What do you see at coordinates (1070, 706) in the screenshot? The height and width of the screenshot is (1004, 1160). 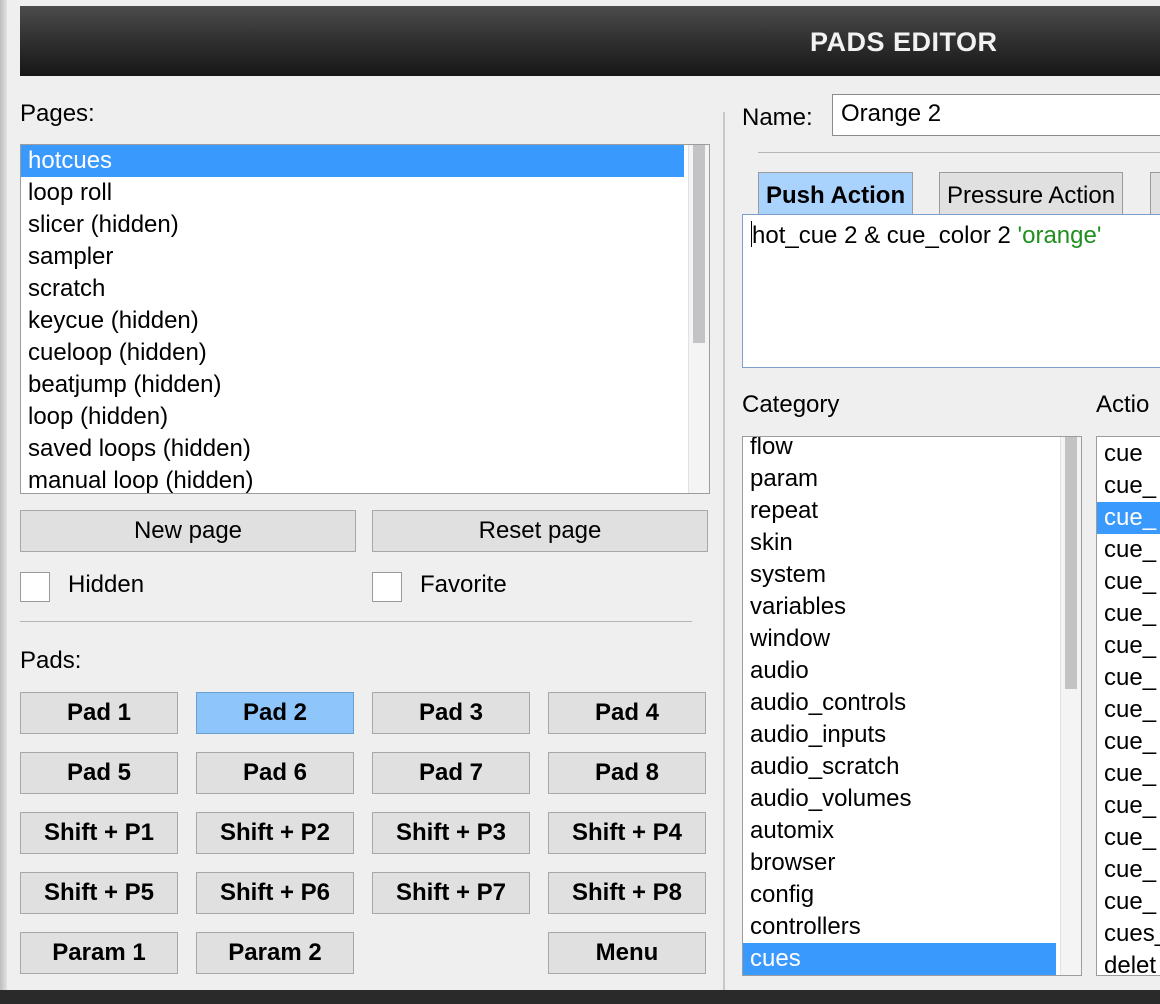 I see `category-scrollbar` at bounding box center [1070, 706].